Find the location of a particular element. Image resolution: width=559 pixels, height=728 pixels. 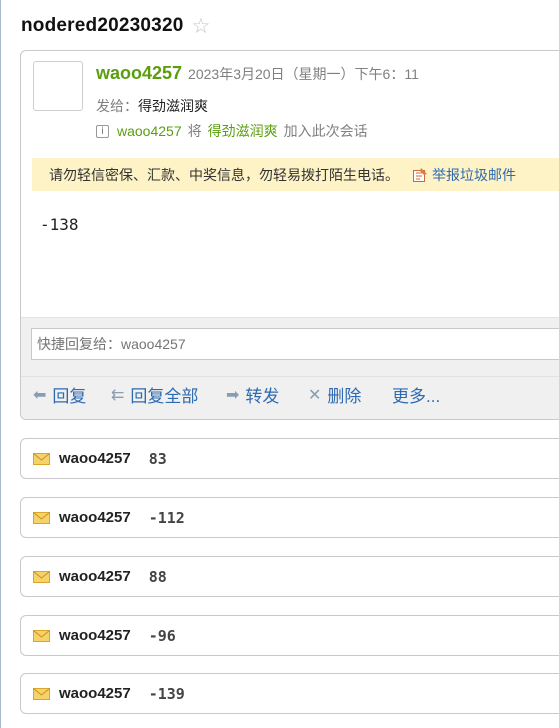

add-to-conversation-link: 加入此次会话 is located at coordinates (326, 131).